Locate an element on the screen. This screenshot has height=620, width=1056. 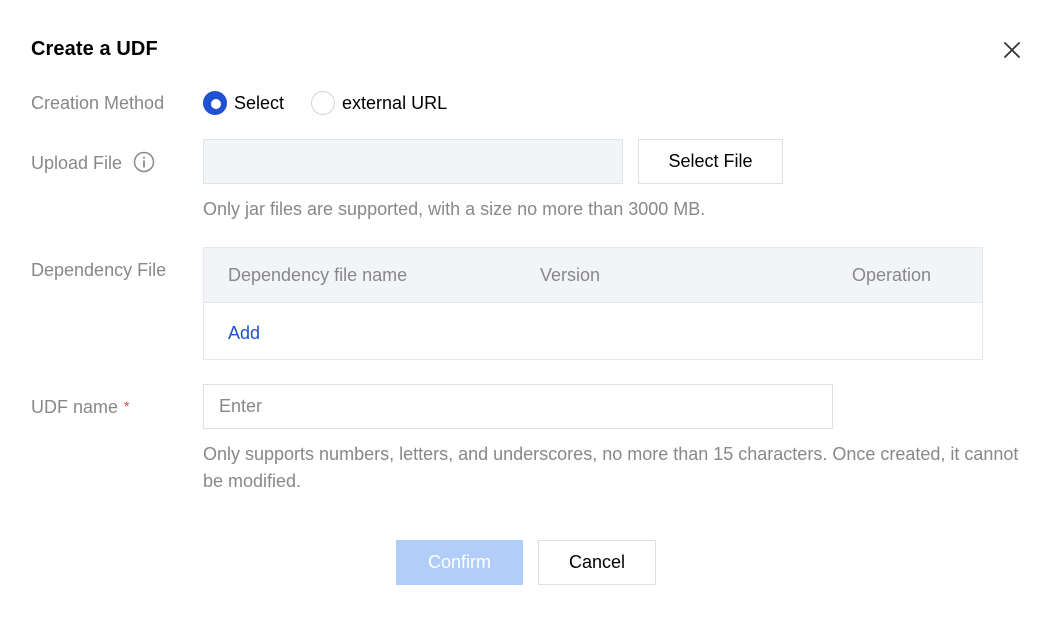
udf-name-label: UDF name is located at coordinates (75, 407).